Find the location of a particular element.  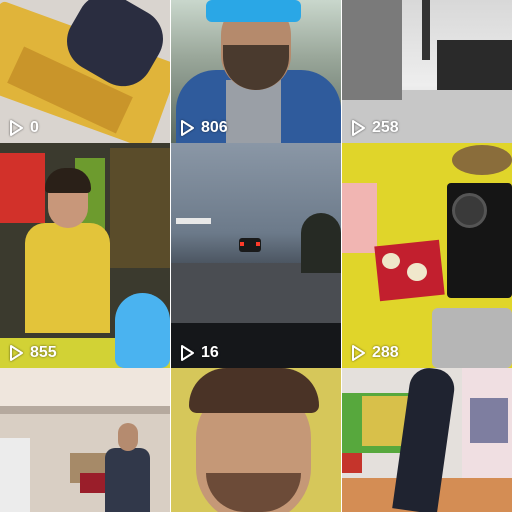

view-count-overlay: 806 is located at coordinates (203, 128).